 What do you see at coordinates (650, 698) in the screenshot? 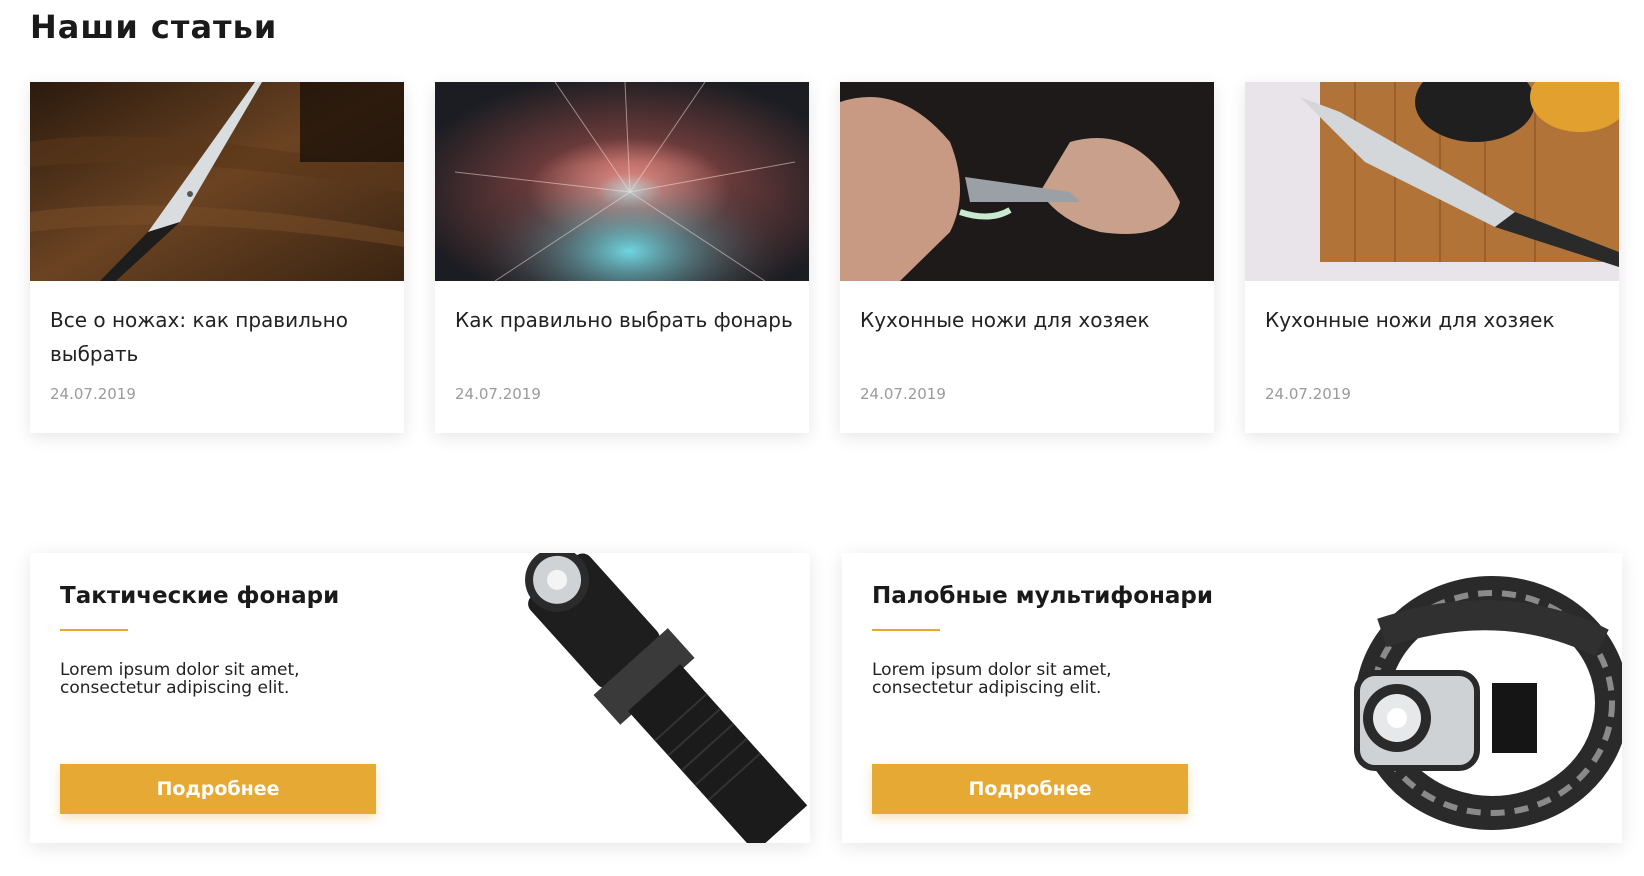
I see `flashlight-image` at bounding box center [650, 698].